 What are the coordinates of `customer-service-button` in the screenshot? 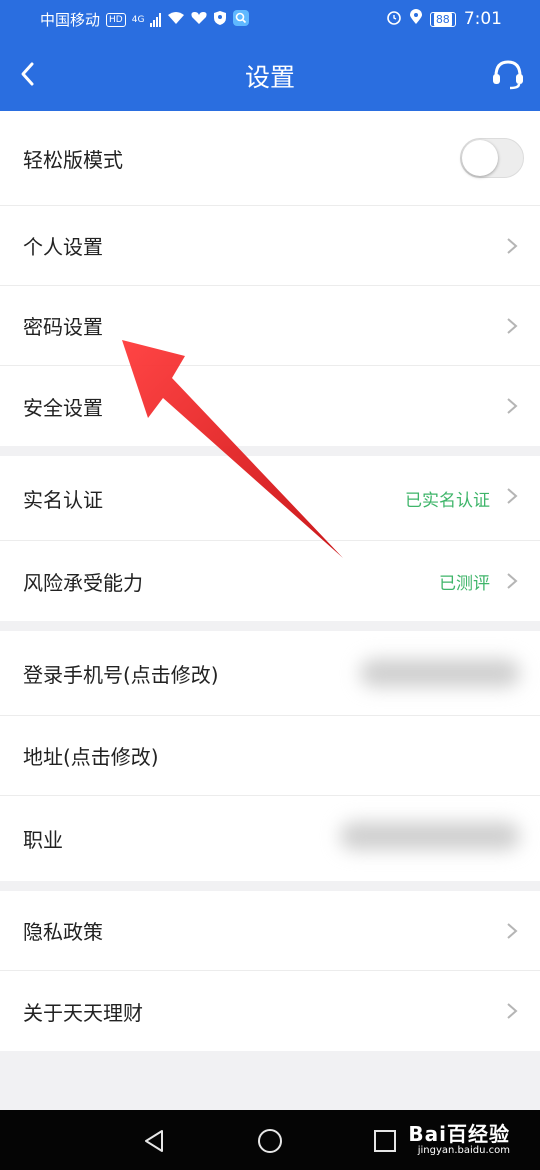 It's located at (508, 74).